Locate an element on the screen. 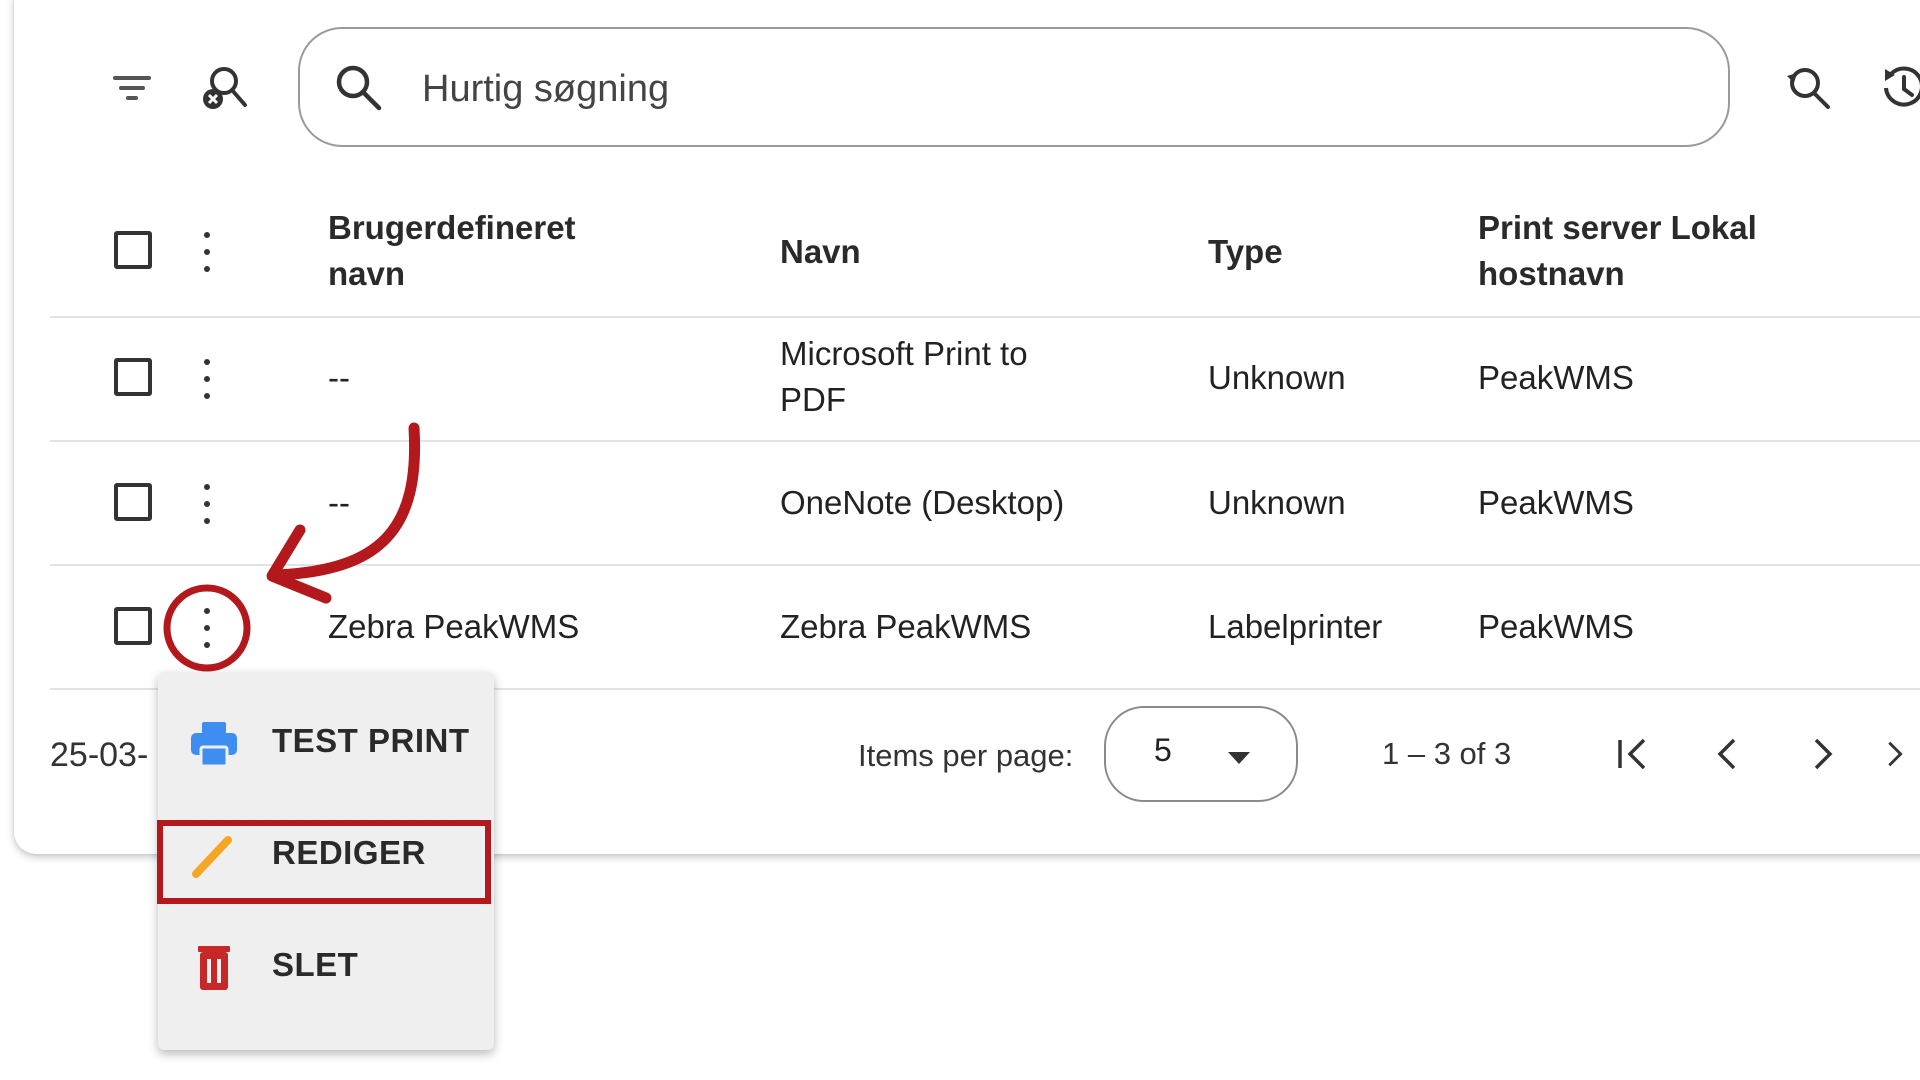 The image size is (1920, 1080). column-header-type: Type is located at coordinates (1245, 252).